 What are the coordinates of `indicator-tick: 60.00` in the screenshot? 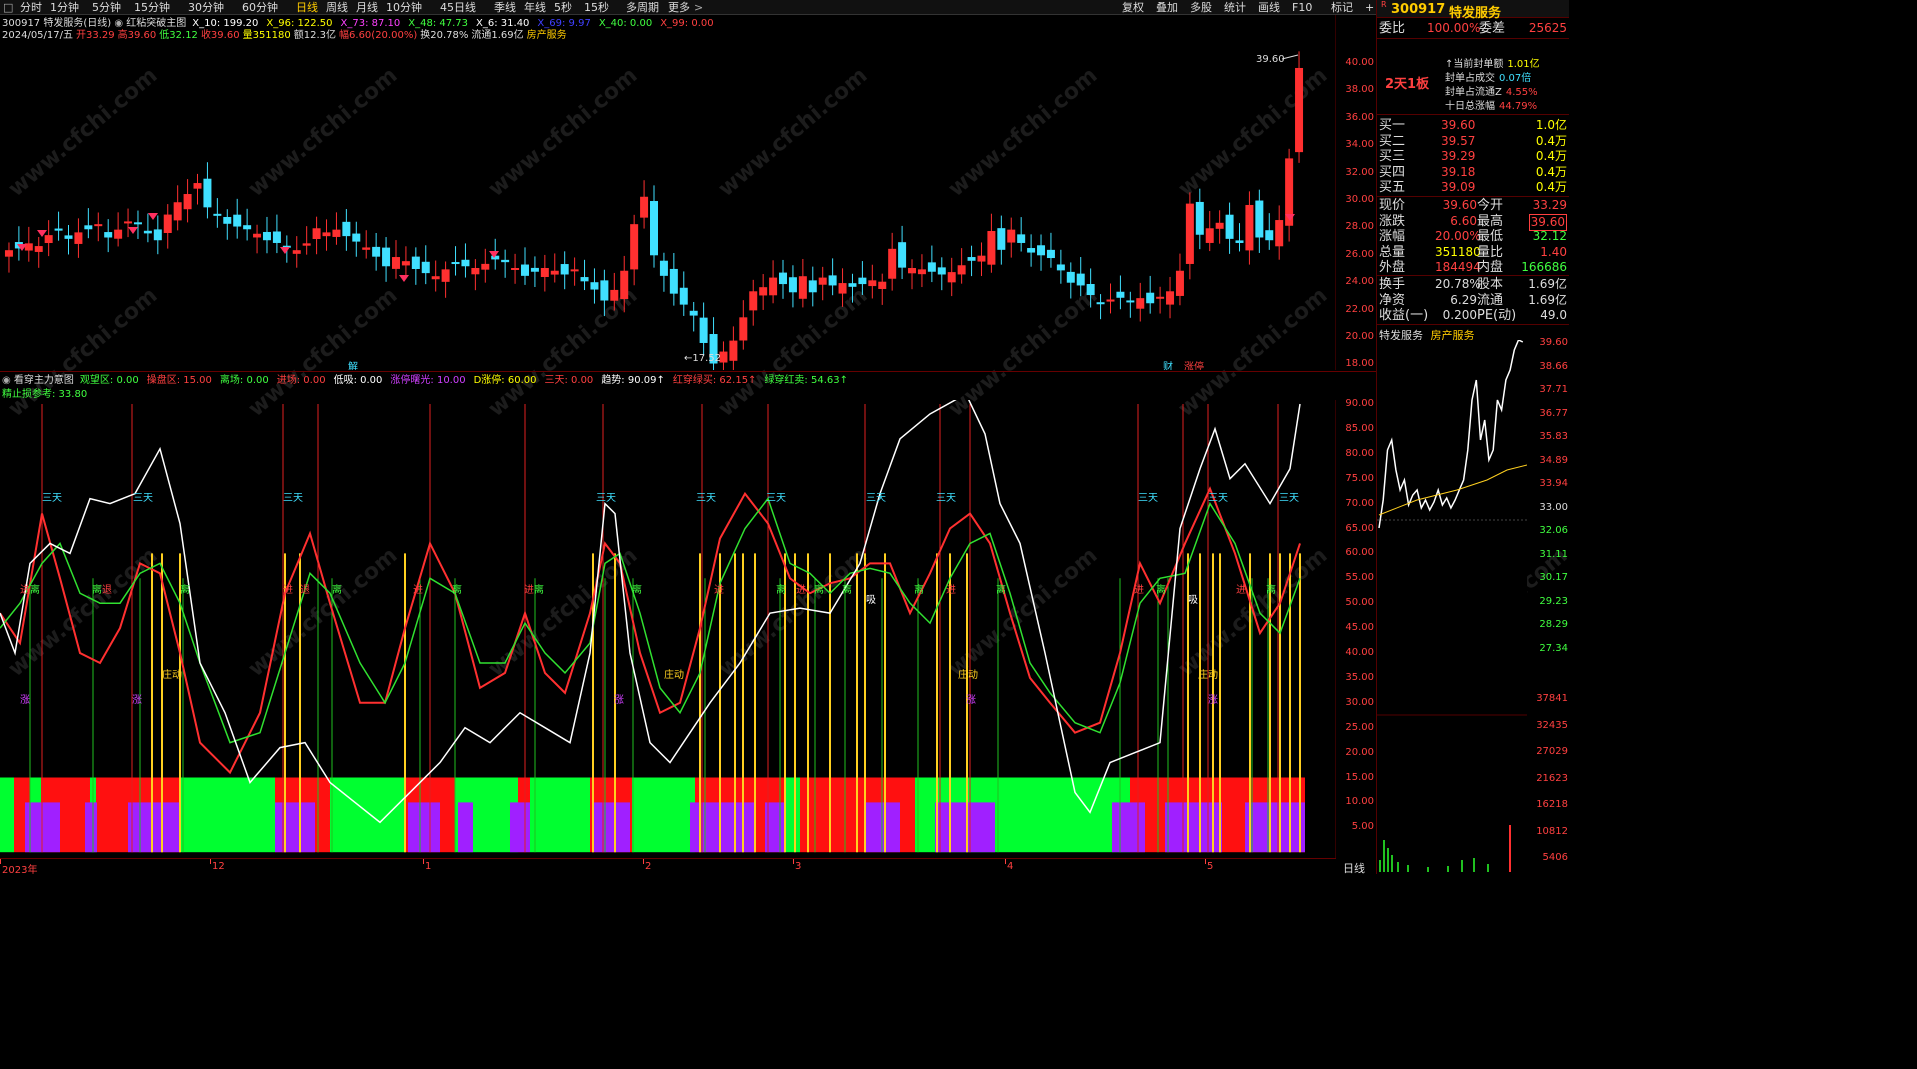 It's located at (1359, 553).